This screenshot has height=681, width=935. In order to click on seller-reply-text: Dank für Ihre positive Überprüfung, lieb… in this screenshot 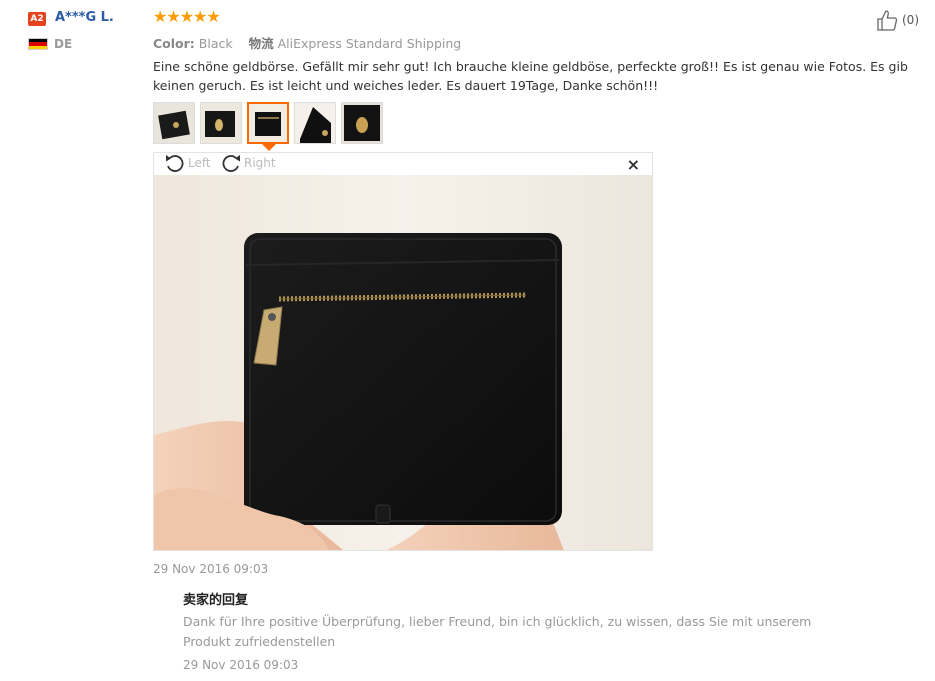, I will do `click(497, 631)`.